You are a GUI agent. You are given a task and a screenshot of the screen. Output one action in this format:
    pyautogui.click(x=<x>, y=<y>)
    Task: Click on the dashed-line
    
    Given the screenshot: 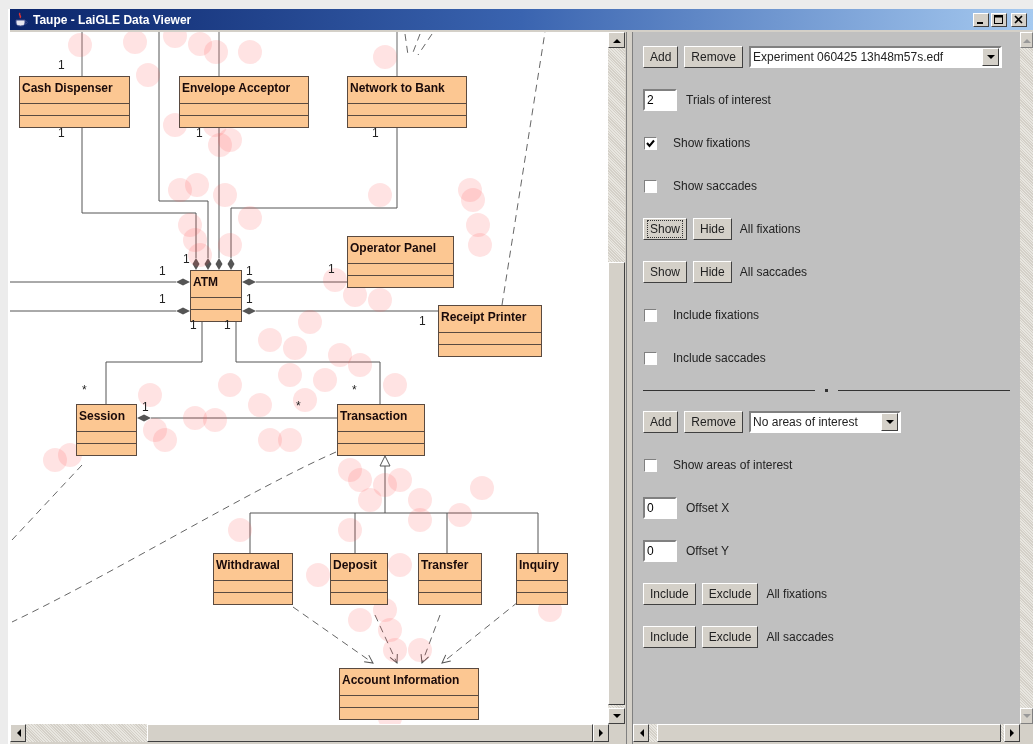 What is the action you would take?
    pyautogui.click(x=418, y=44)
    